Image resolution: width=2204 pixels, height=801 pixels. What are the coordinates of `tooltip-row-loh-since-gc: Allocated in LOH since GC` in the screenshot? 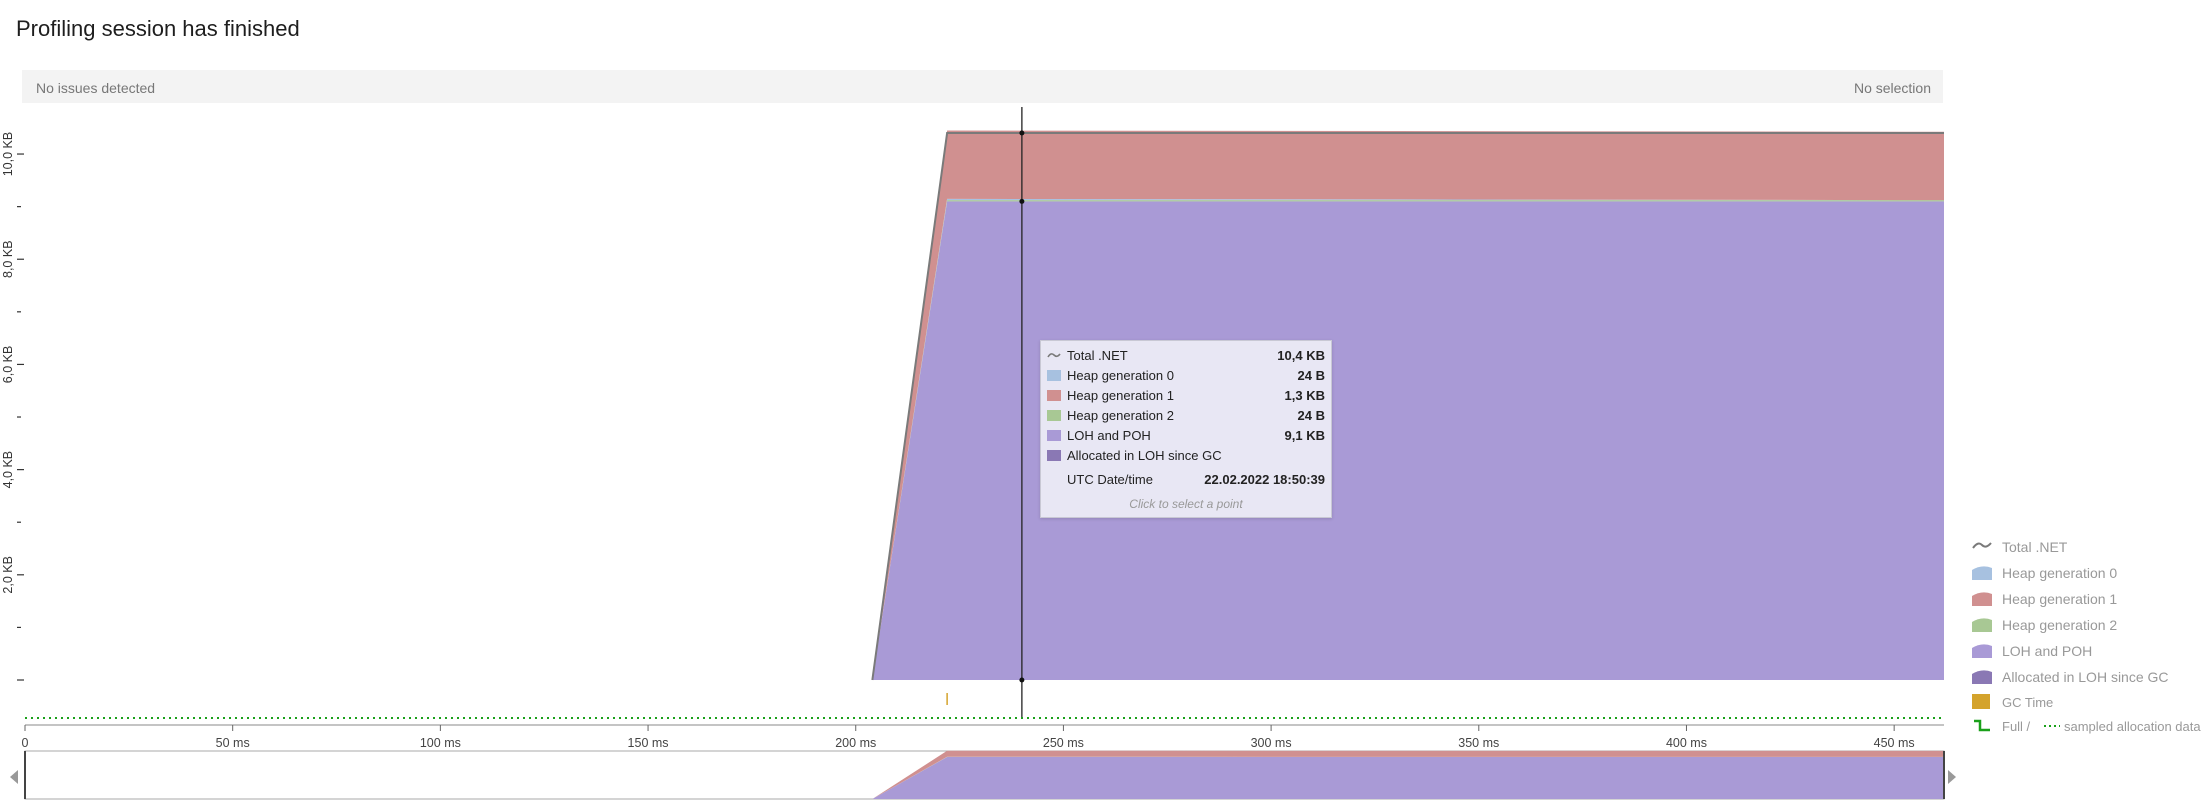 It's located at (1186, 456).